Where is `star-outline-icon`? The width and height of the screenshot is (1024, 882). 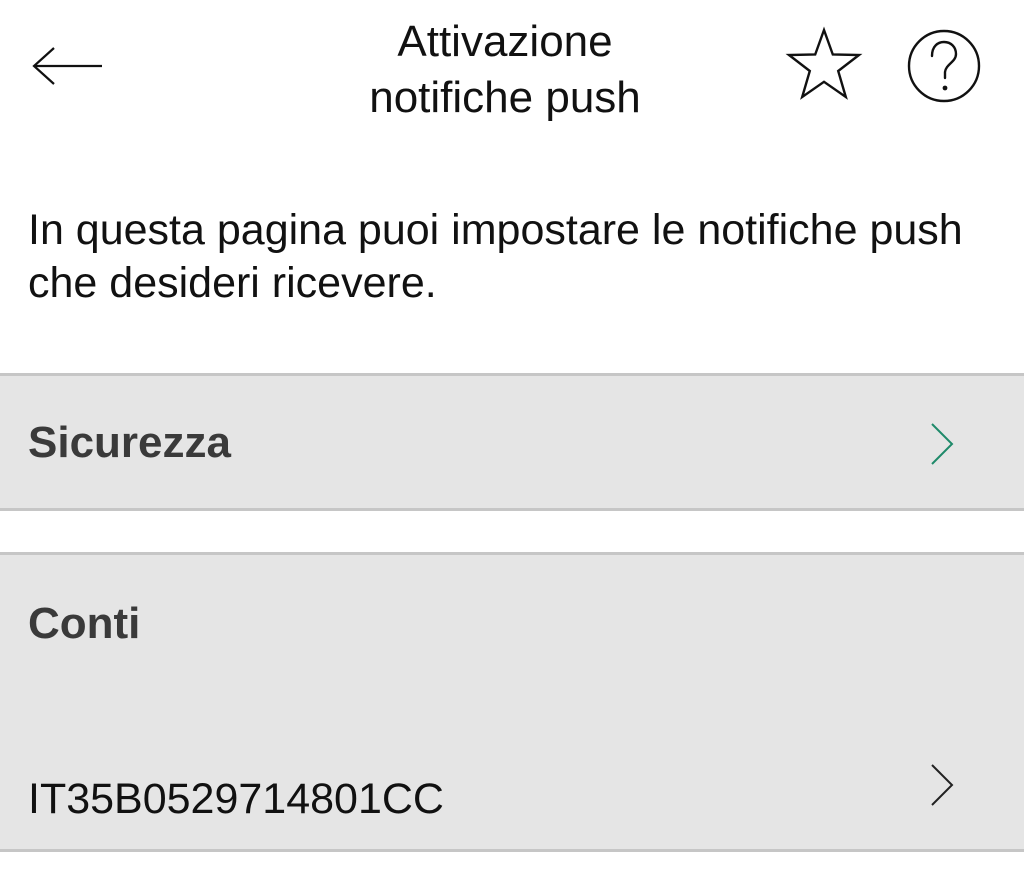
star-outline-icon is located at coordinates (824, 63).